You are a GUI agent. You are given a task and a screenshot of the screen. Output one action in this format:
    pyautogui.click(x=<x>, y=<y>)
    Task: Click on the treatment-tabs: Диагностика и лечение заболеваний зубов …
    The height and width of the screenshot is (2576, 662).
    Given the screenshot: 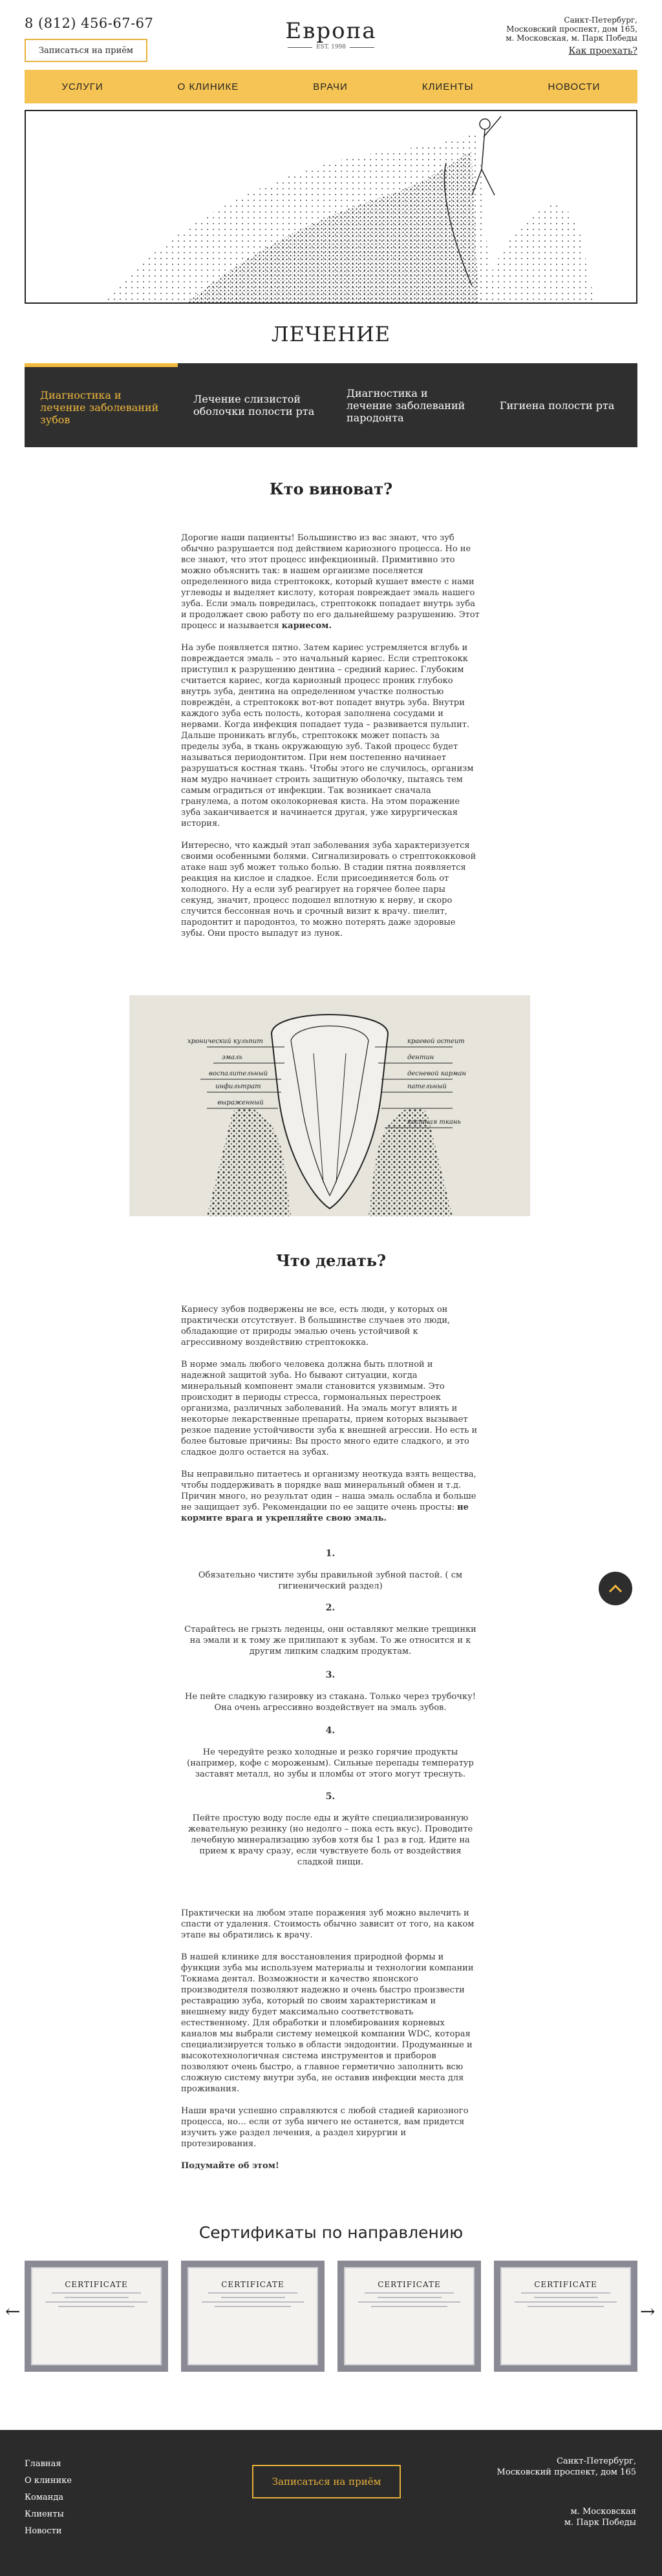 What is the action you would take?
    pyautogui.click(x=331, y=405)
    